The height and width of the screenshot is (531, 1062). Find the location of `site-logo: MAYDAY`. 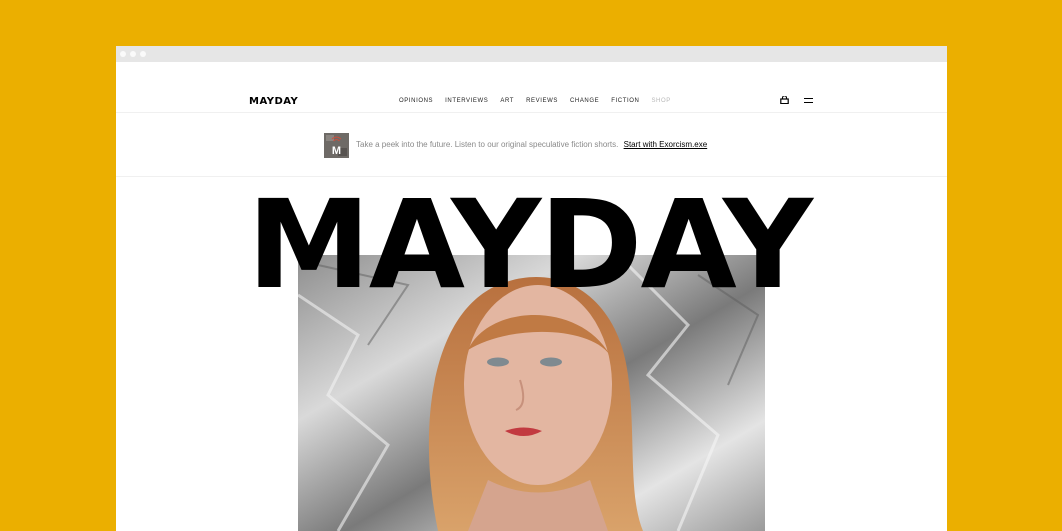

site-logo: MAYDAY is located at coordinates (273, 101).